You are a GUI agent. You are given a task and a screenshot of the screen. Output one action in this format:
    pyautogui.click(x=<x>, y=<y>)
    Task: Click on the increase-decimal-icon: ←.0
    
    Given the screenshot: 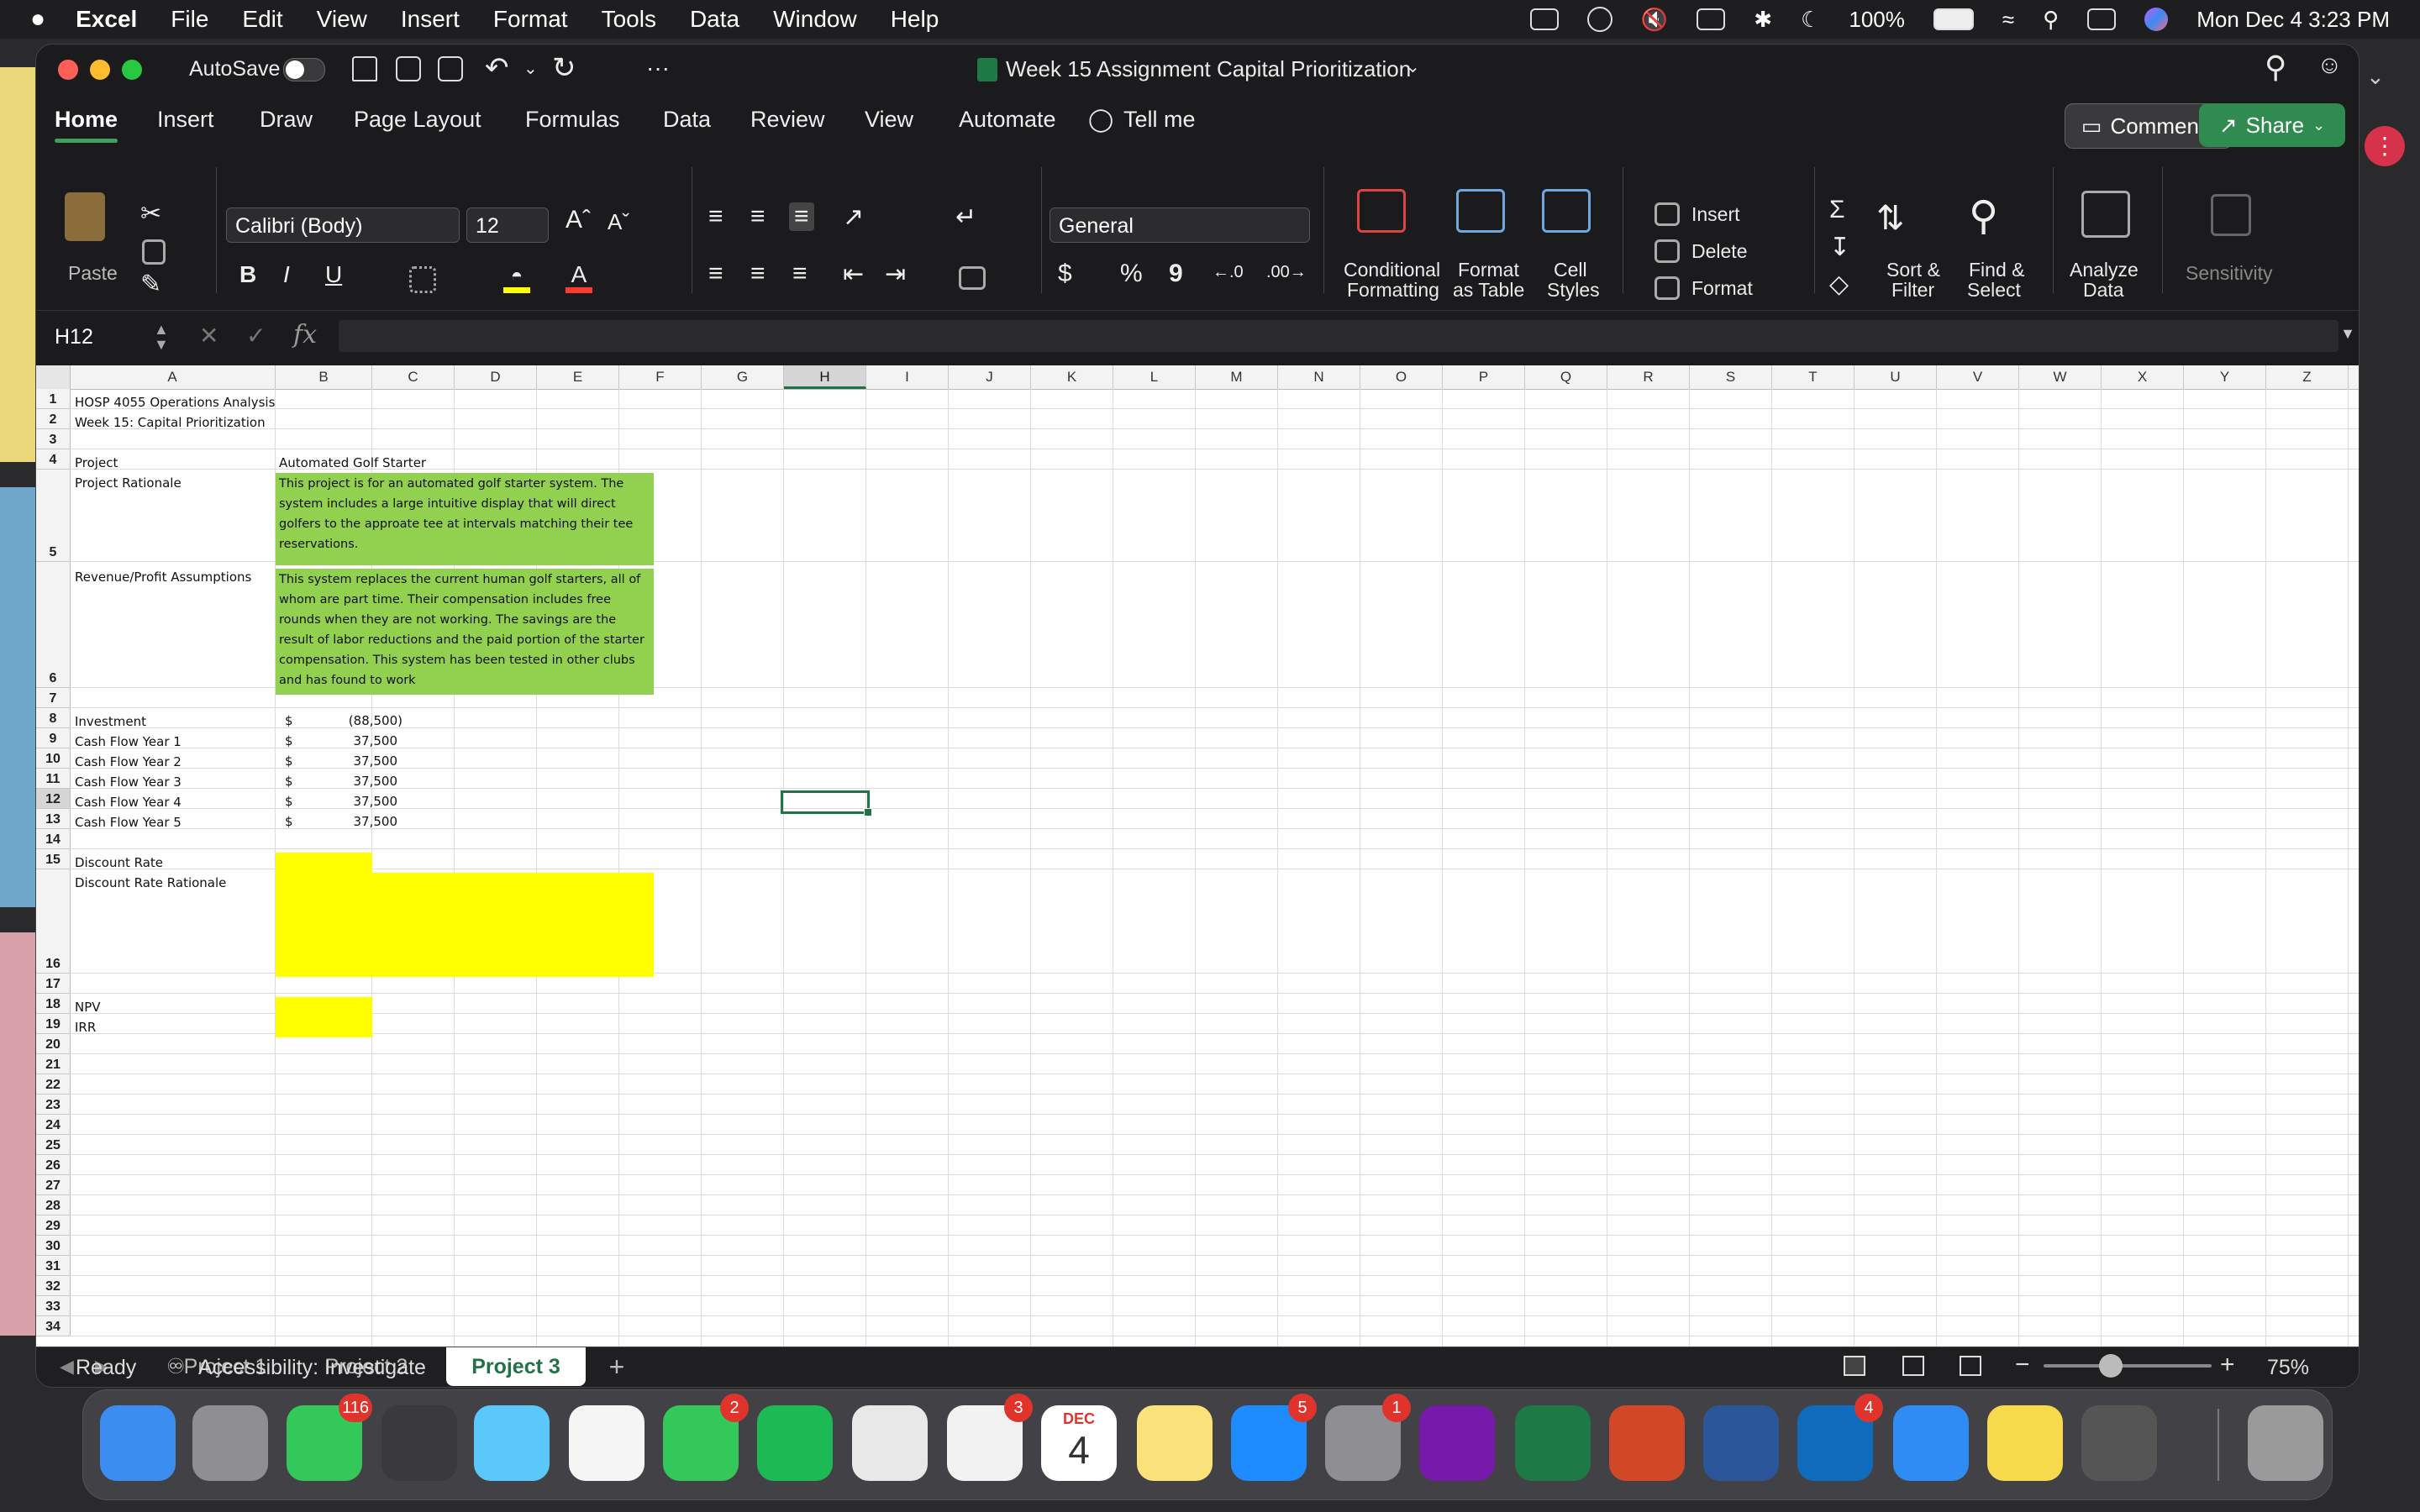 What is the action you would take?
    pyautogui.click(x=1228, y=272)
    